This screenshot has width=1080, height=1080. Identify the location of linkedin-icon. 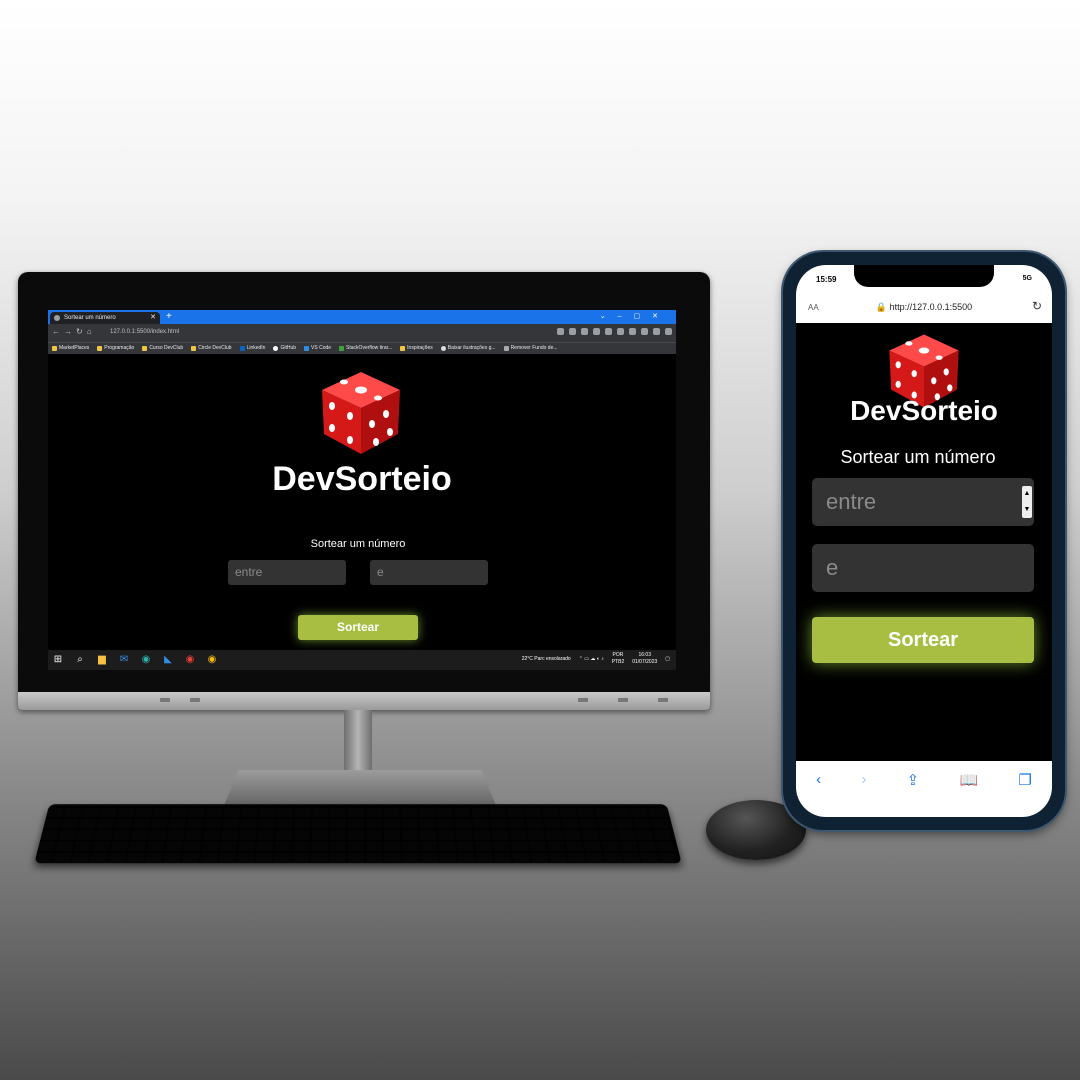
(242, 348).